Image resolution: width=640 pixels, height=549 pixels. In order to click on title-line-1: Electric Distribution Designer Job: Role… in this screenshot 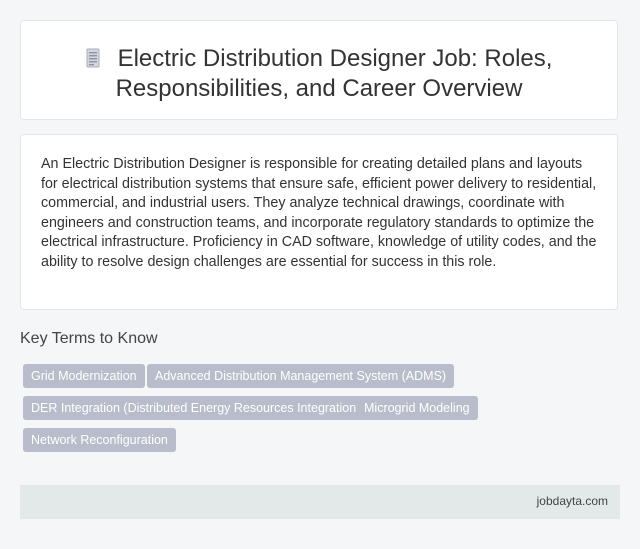, I will do `click(335, 58)`.